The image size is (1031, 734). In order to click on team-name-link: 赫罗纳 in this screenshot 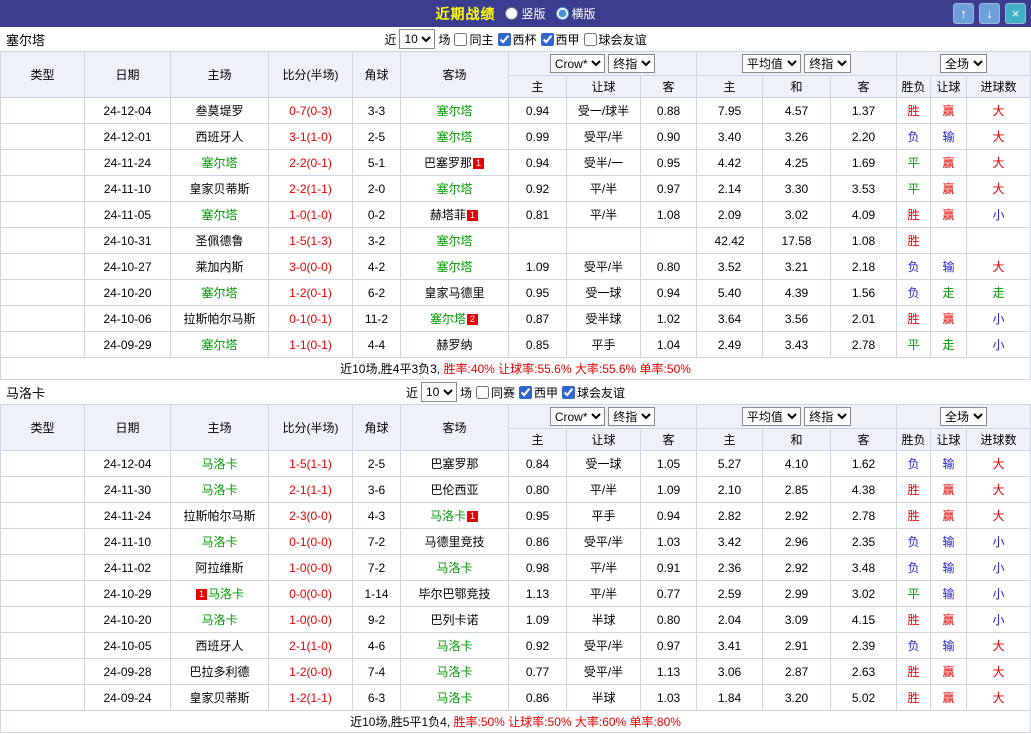, I will do `click(454, 345)`.